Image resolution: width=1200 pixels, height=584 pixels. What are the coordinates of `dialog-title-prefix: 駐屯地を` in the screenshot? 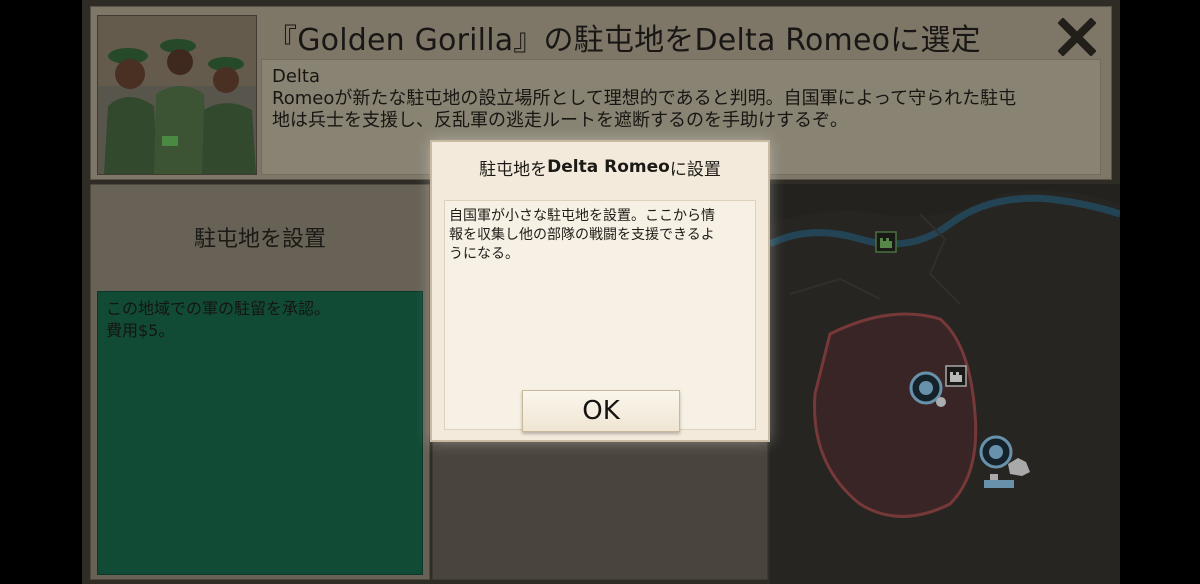 It's located at (513, 169).